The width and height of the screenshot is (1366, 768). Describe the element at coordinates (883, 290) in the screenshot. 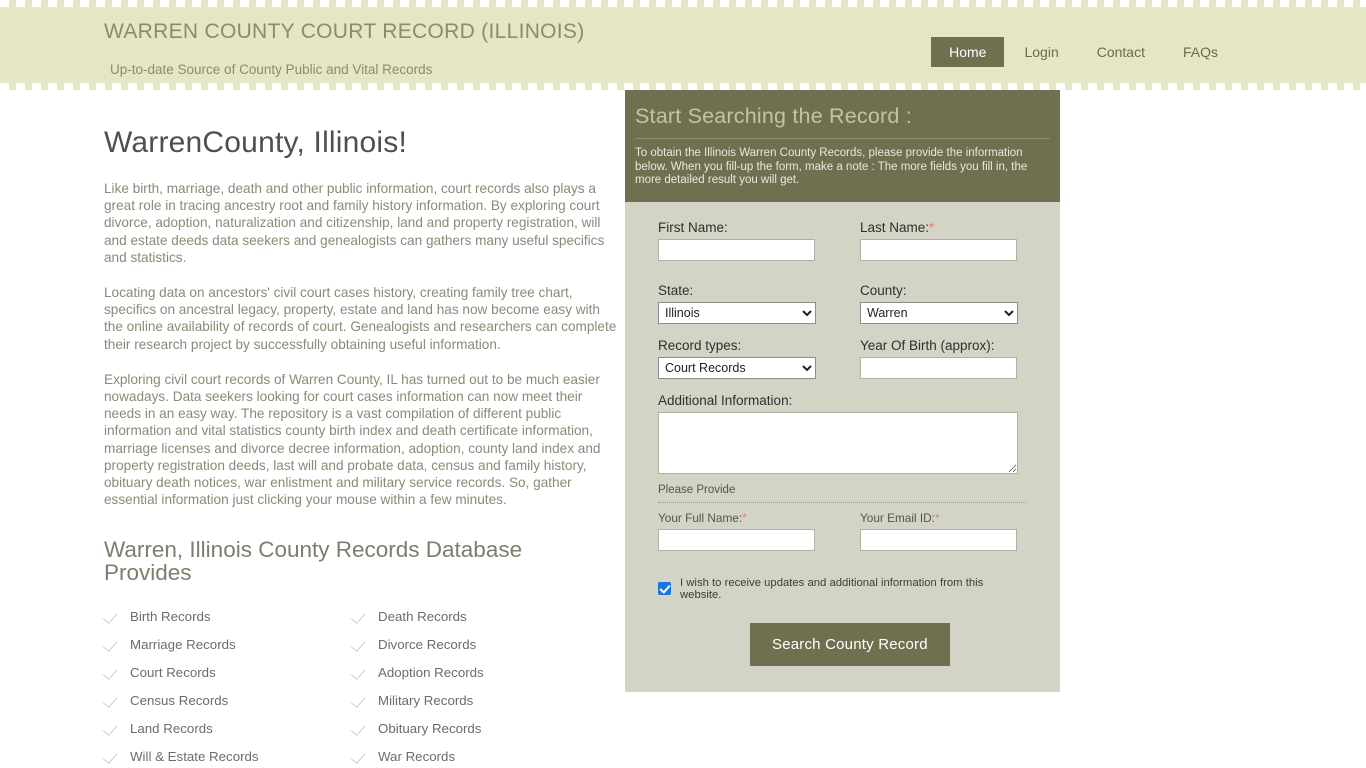

I see `county-label: County:` at that location.